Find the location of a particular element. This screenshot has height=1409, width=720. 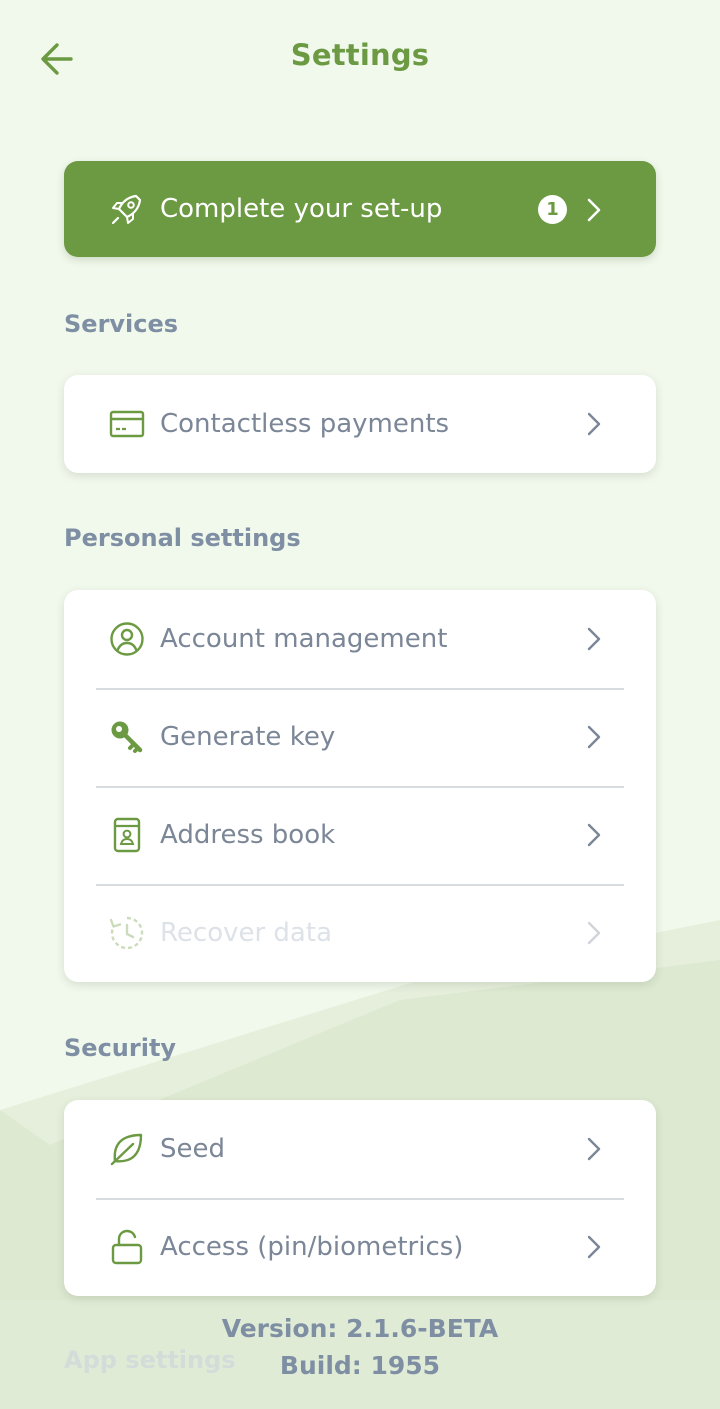

user-circle-icon is located at coordinates (127, 639).